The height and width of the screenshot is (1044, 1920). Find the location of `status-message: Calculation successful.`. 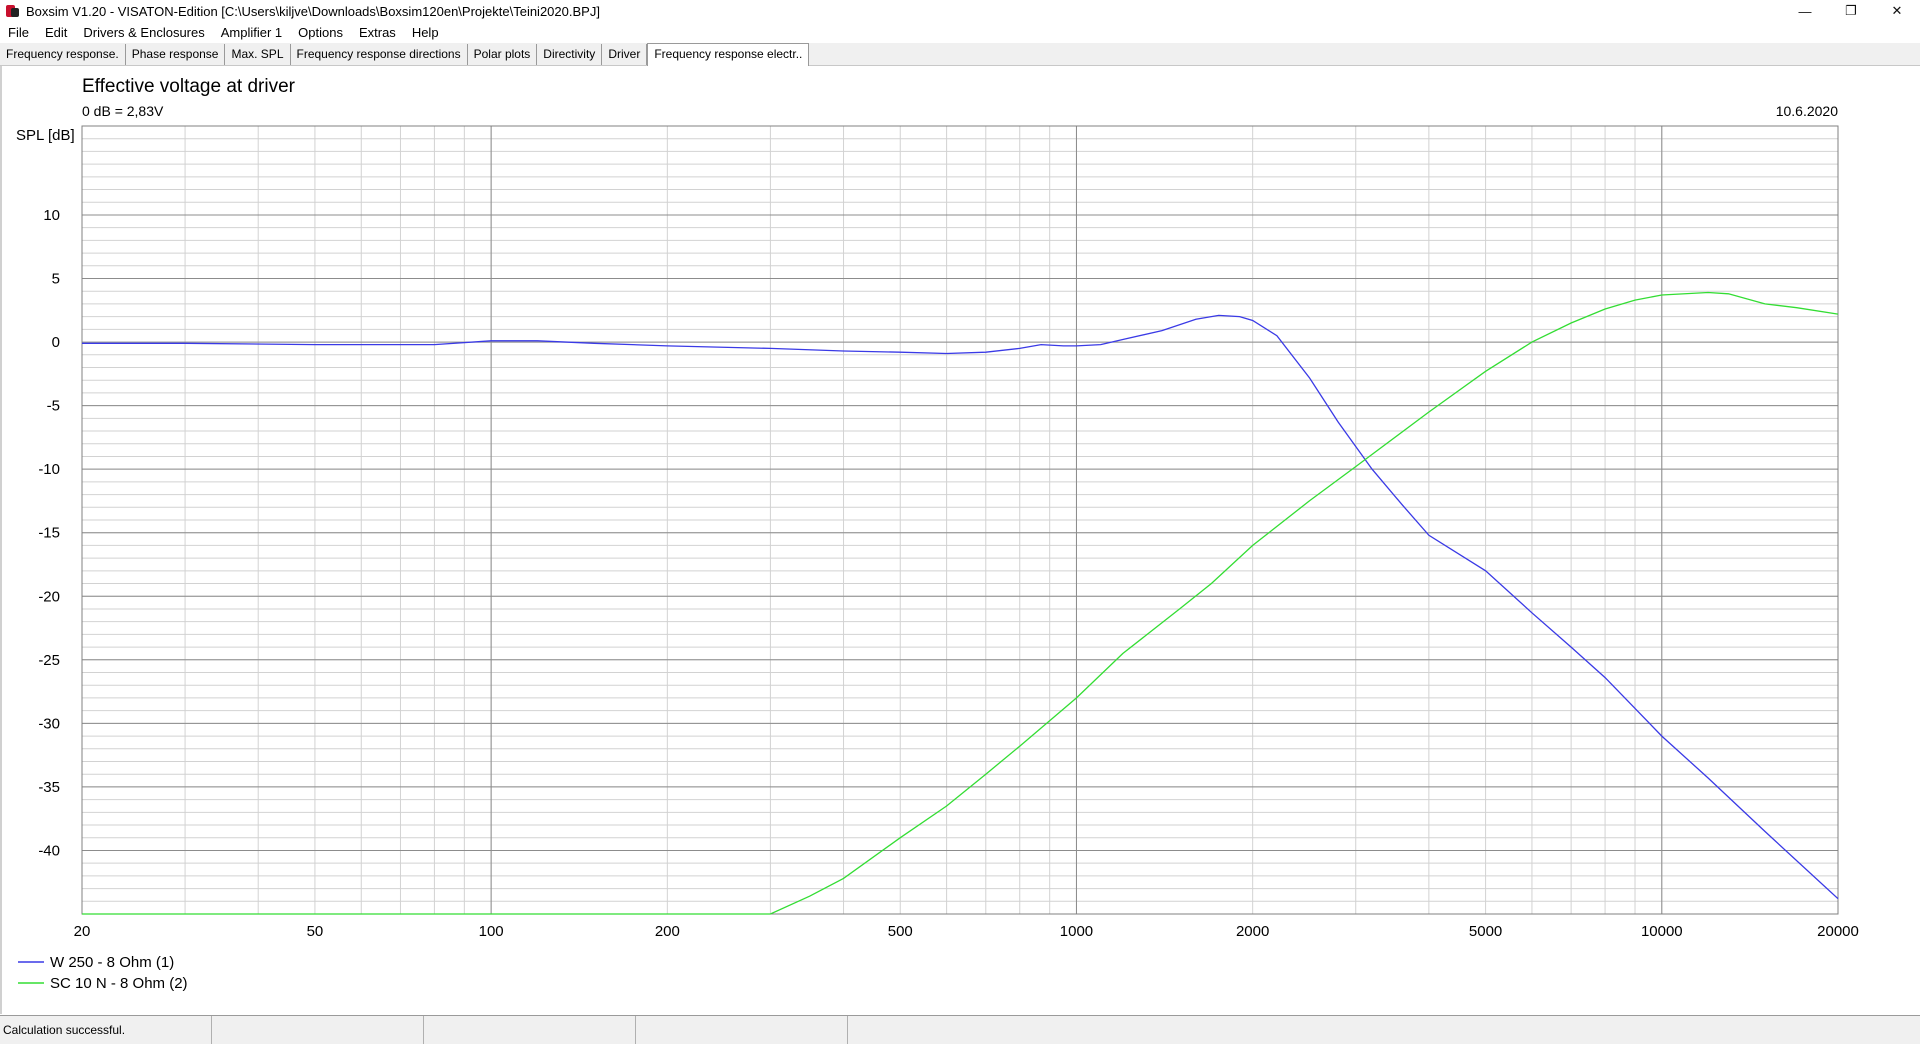

status-message: Calculation successful. is located at coordinates (106, 1030).